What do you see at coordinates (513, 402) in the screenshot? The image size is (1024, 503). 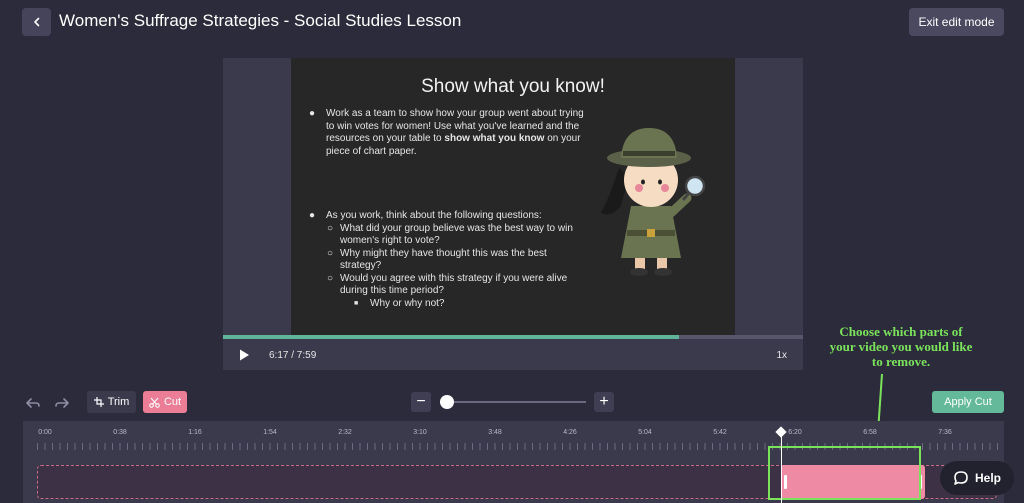 I see `zoom-slider-track` at bounding box center [513, 402].